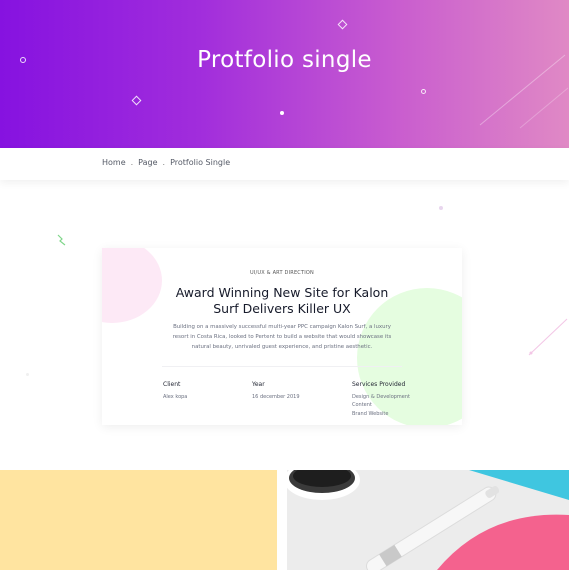  I want to click on pen-photo-illustration, so click(428, 520).